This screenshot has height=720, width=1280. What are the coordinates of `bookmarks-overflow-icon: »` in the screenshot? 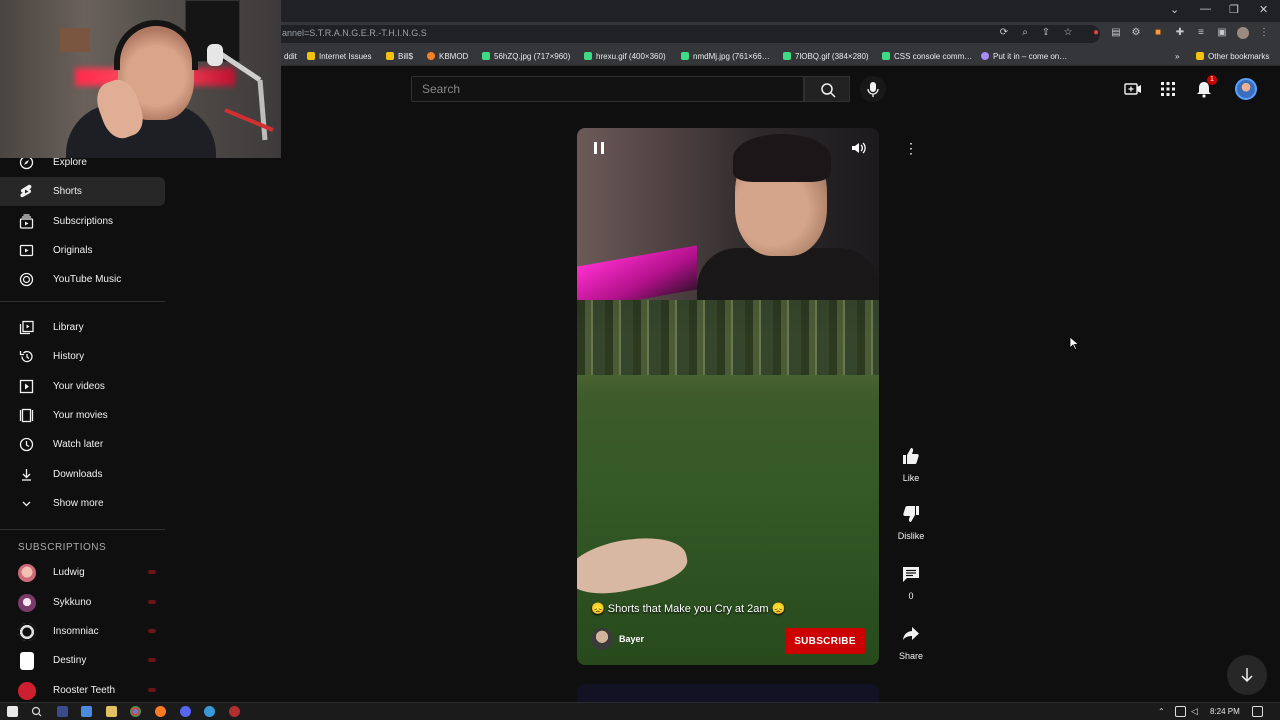 It's located at (1177, 56).